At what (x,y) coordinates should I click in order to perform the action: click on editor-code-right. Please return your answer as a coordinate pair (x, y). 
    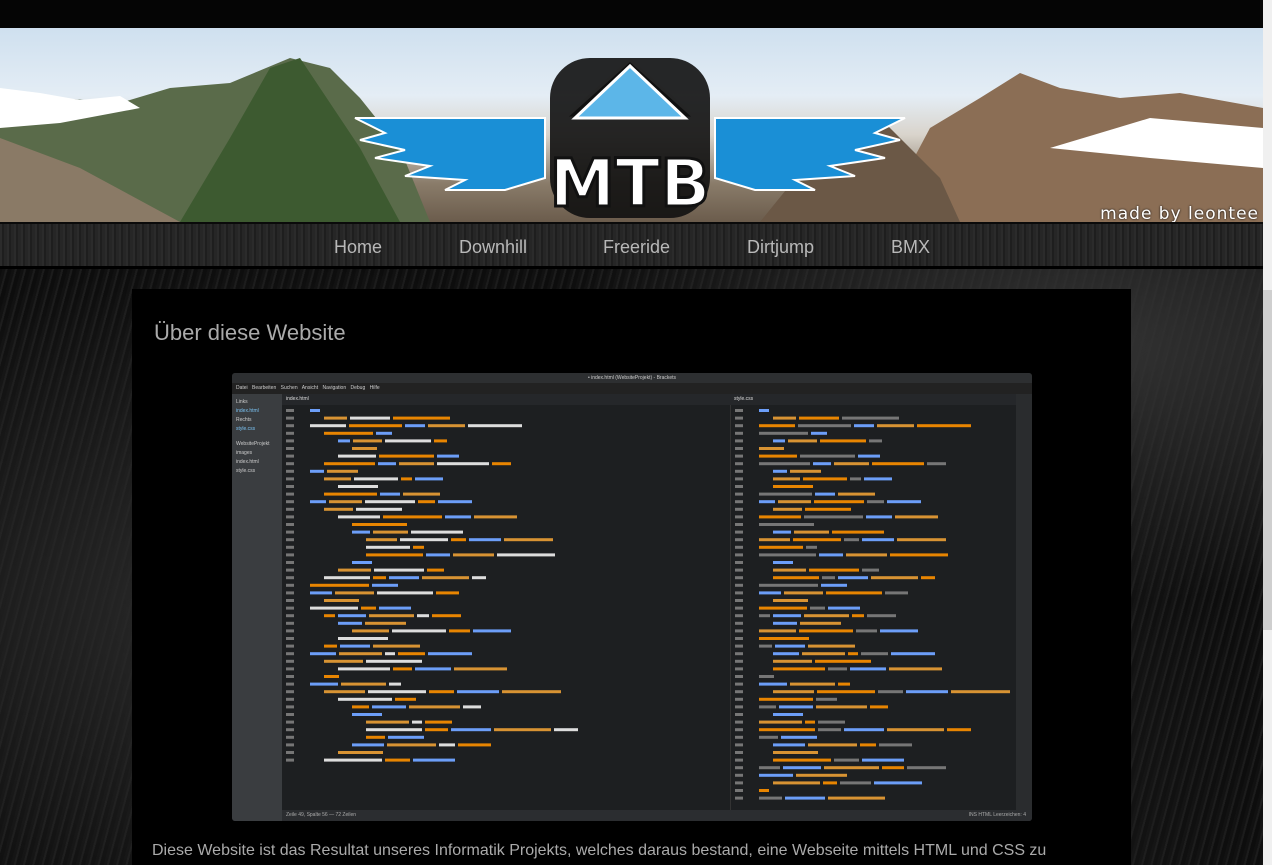
    Looking at the image, I should click on (873, 607).